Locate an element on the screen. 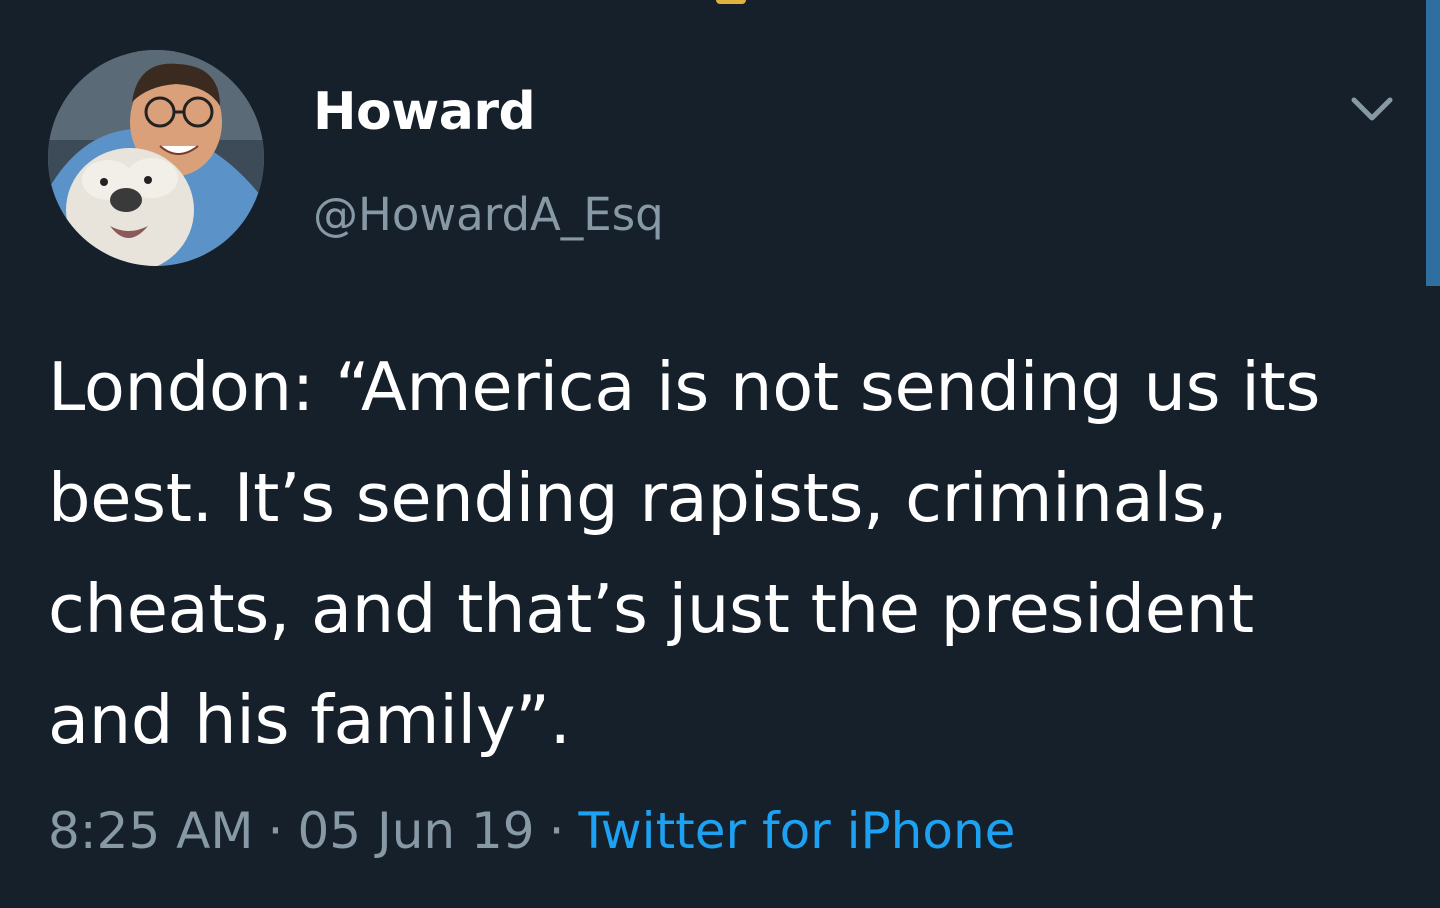  user-handle: @HowardA_Esq is located at coordinates (488, 214).